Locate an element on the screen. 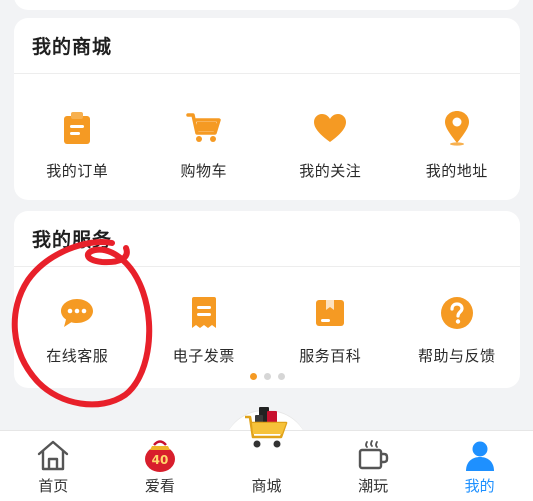  tab-trendy: 潮玩 is located at coordinates (373, 466).